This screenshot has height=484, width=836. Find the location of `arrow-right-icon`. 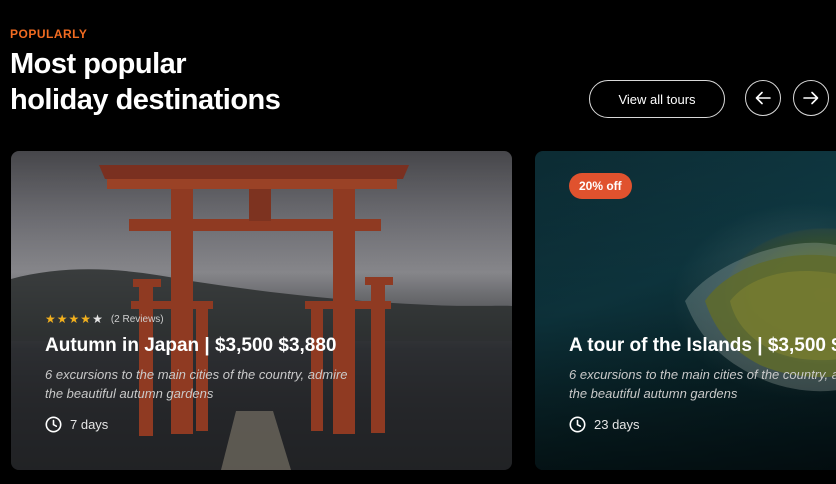

arrow-right-icon is located at coordinates (811, 98).